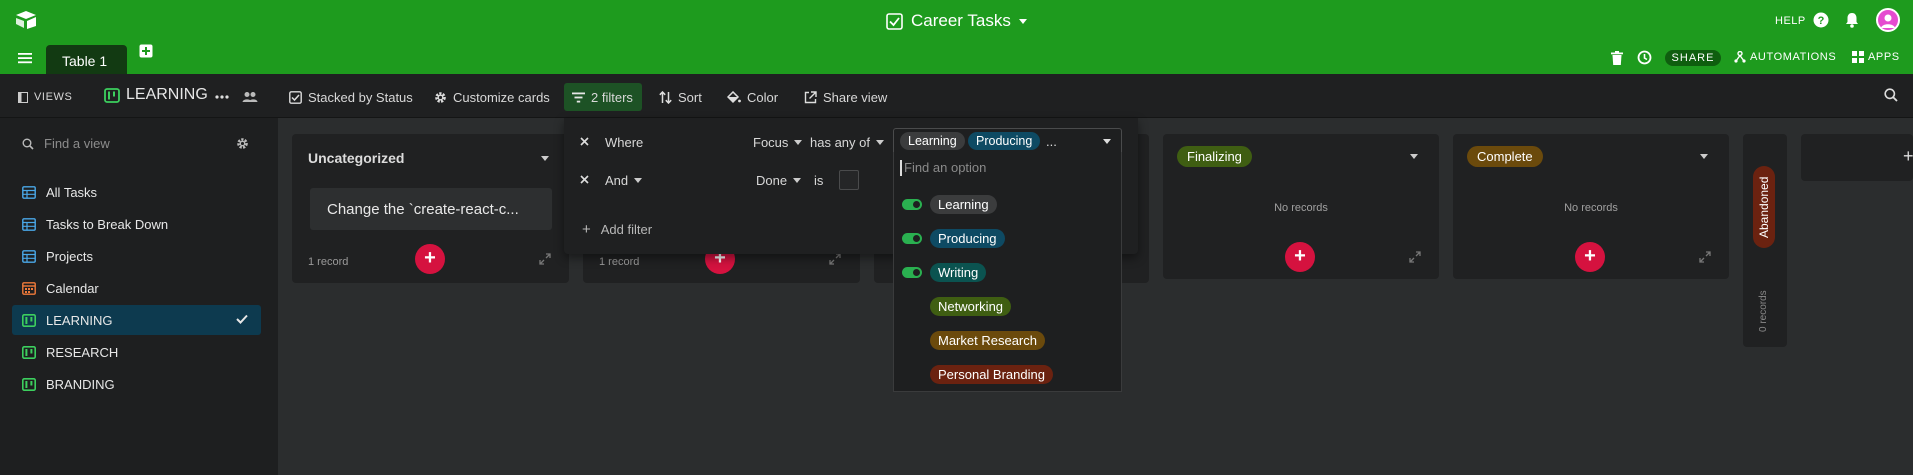  Describe the element at coordinates (26, 20) in the screenshot. I see `airtable-logo-icon` at that location.